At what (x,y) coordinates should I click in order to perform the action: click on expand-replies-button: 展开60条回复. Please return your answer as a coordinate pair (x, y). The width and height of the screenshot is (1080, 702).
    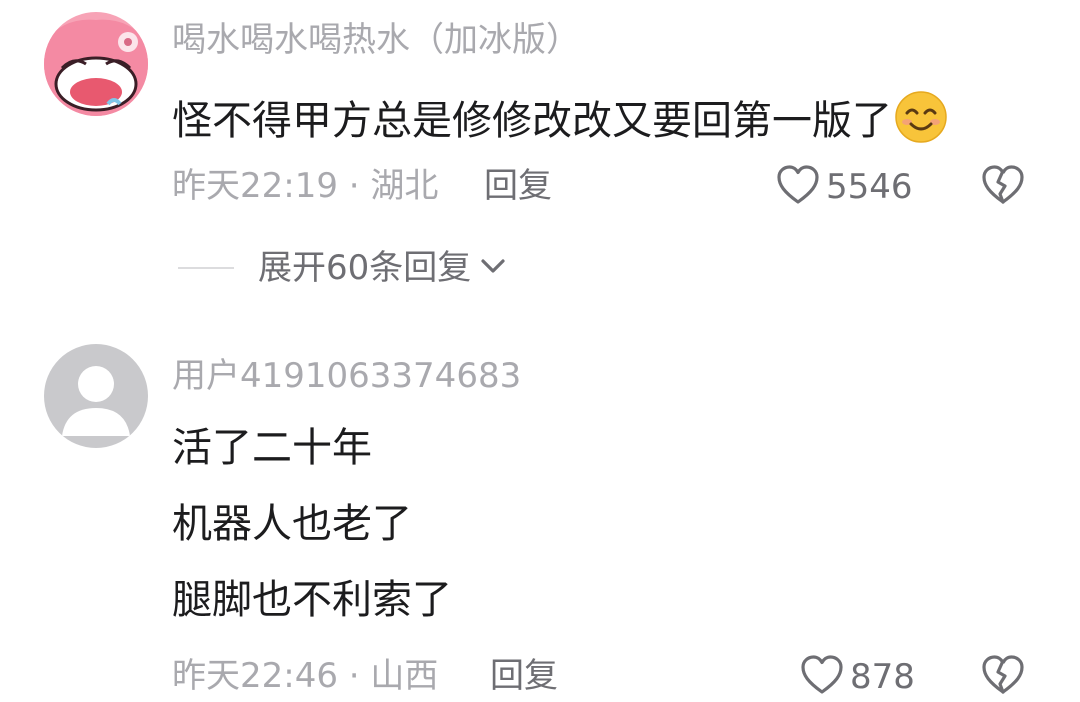
    Looking at the image, I should click on (342, 268).